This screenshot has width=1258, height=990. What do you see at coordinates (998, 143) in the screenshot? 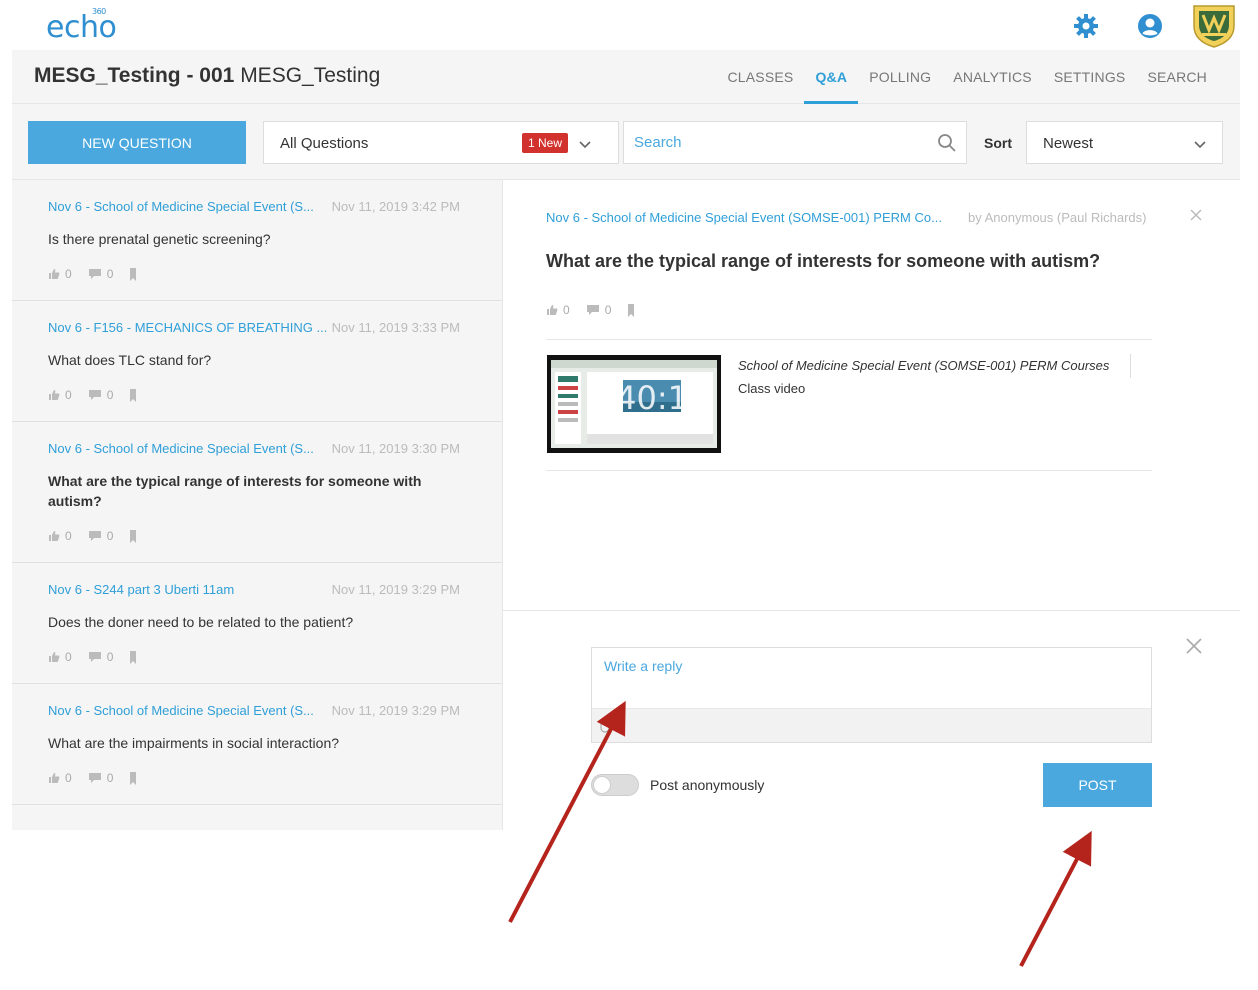
I see `sort-label: Sort` at bounding box center [998, 143].